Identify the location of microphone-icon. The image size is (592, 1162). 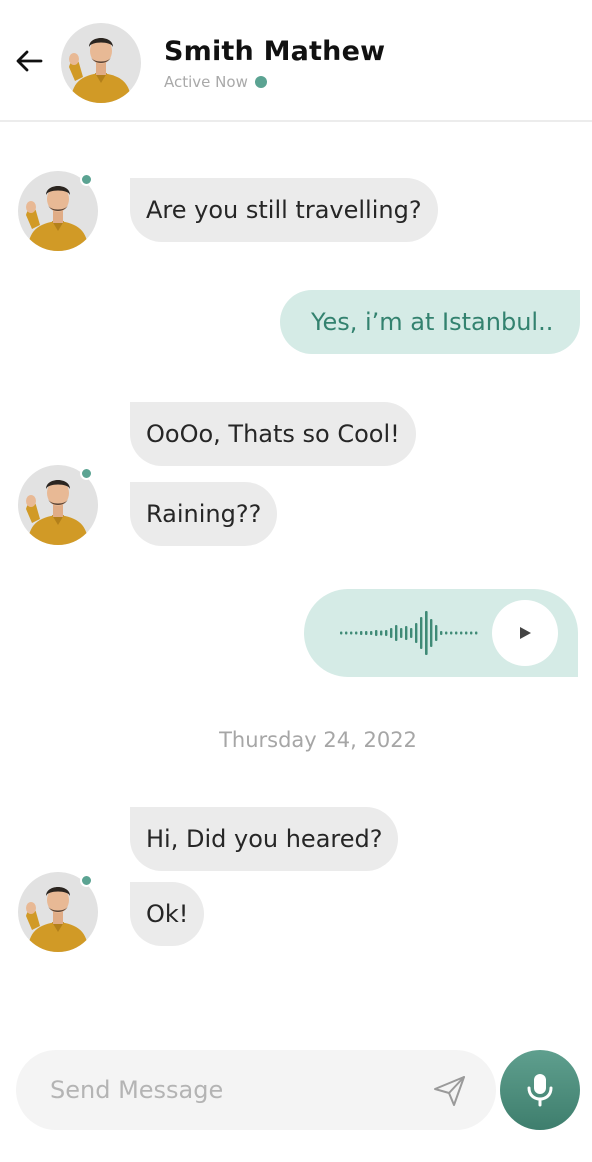
(540, 1090).